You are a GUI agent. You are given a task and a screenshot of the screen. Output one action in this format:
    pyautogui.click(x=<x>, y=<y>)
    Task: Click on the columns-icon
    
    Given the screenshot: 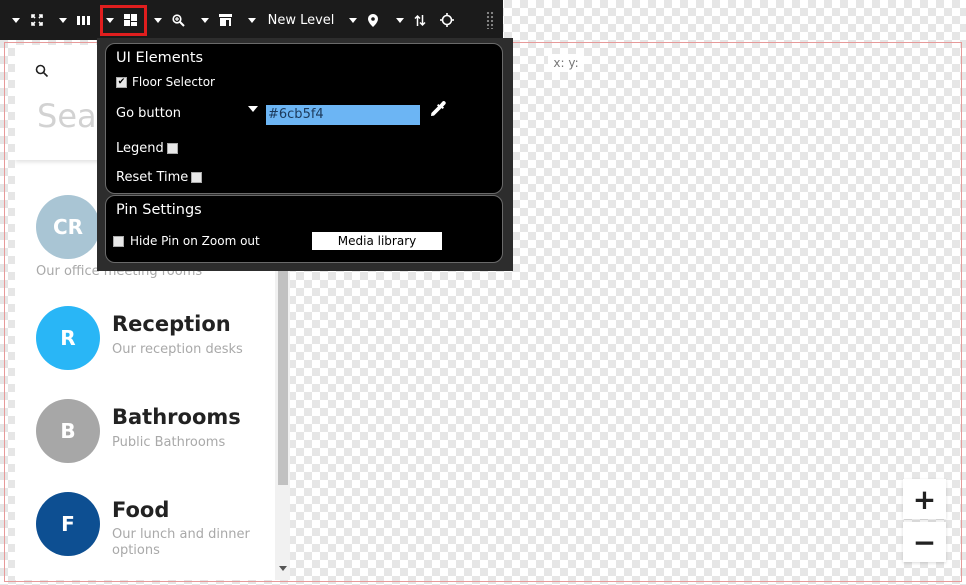 What is the action you would take?
    pyautogui.click(x=83, y=20)
    